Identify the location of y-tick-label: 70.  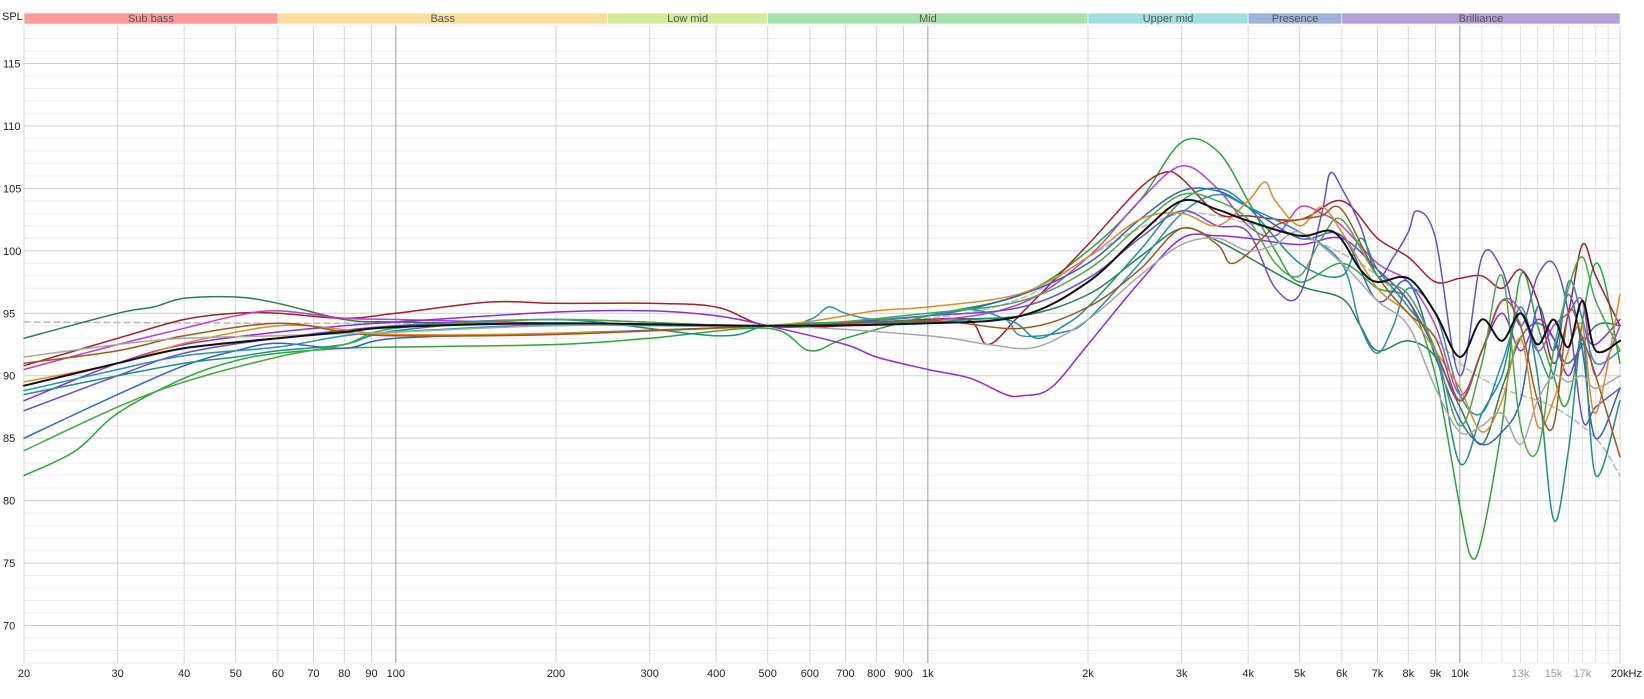
(9, 627).